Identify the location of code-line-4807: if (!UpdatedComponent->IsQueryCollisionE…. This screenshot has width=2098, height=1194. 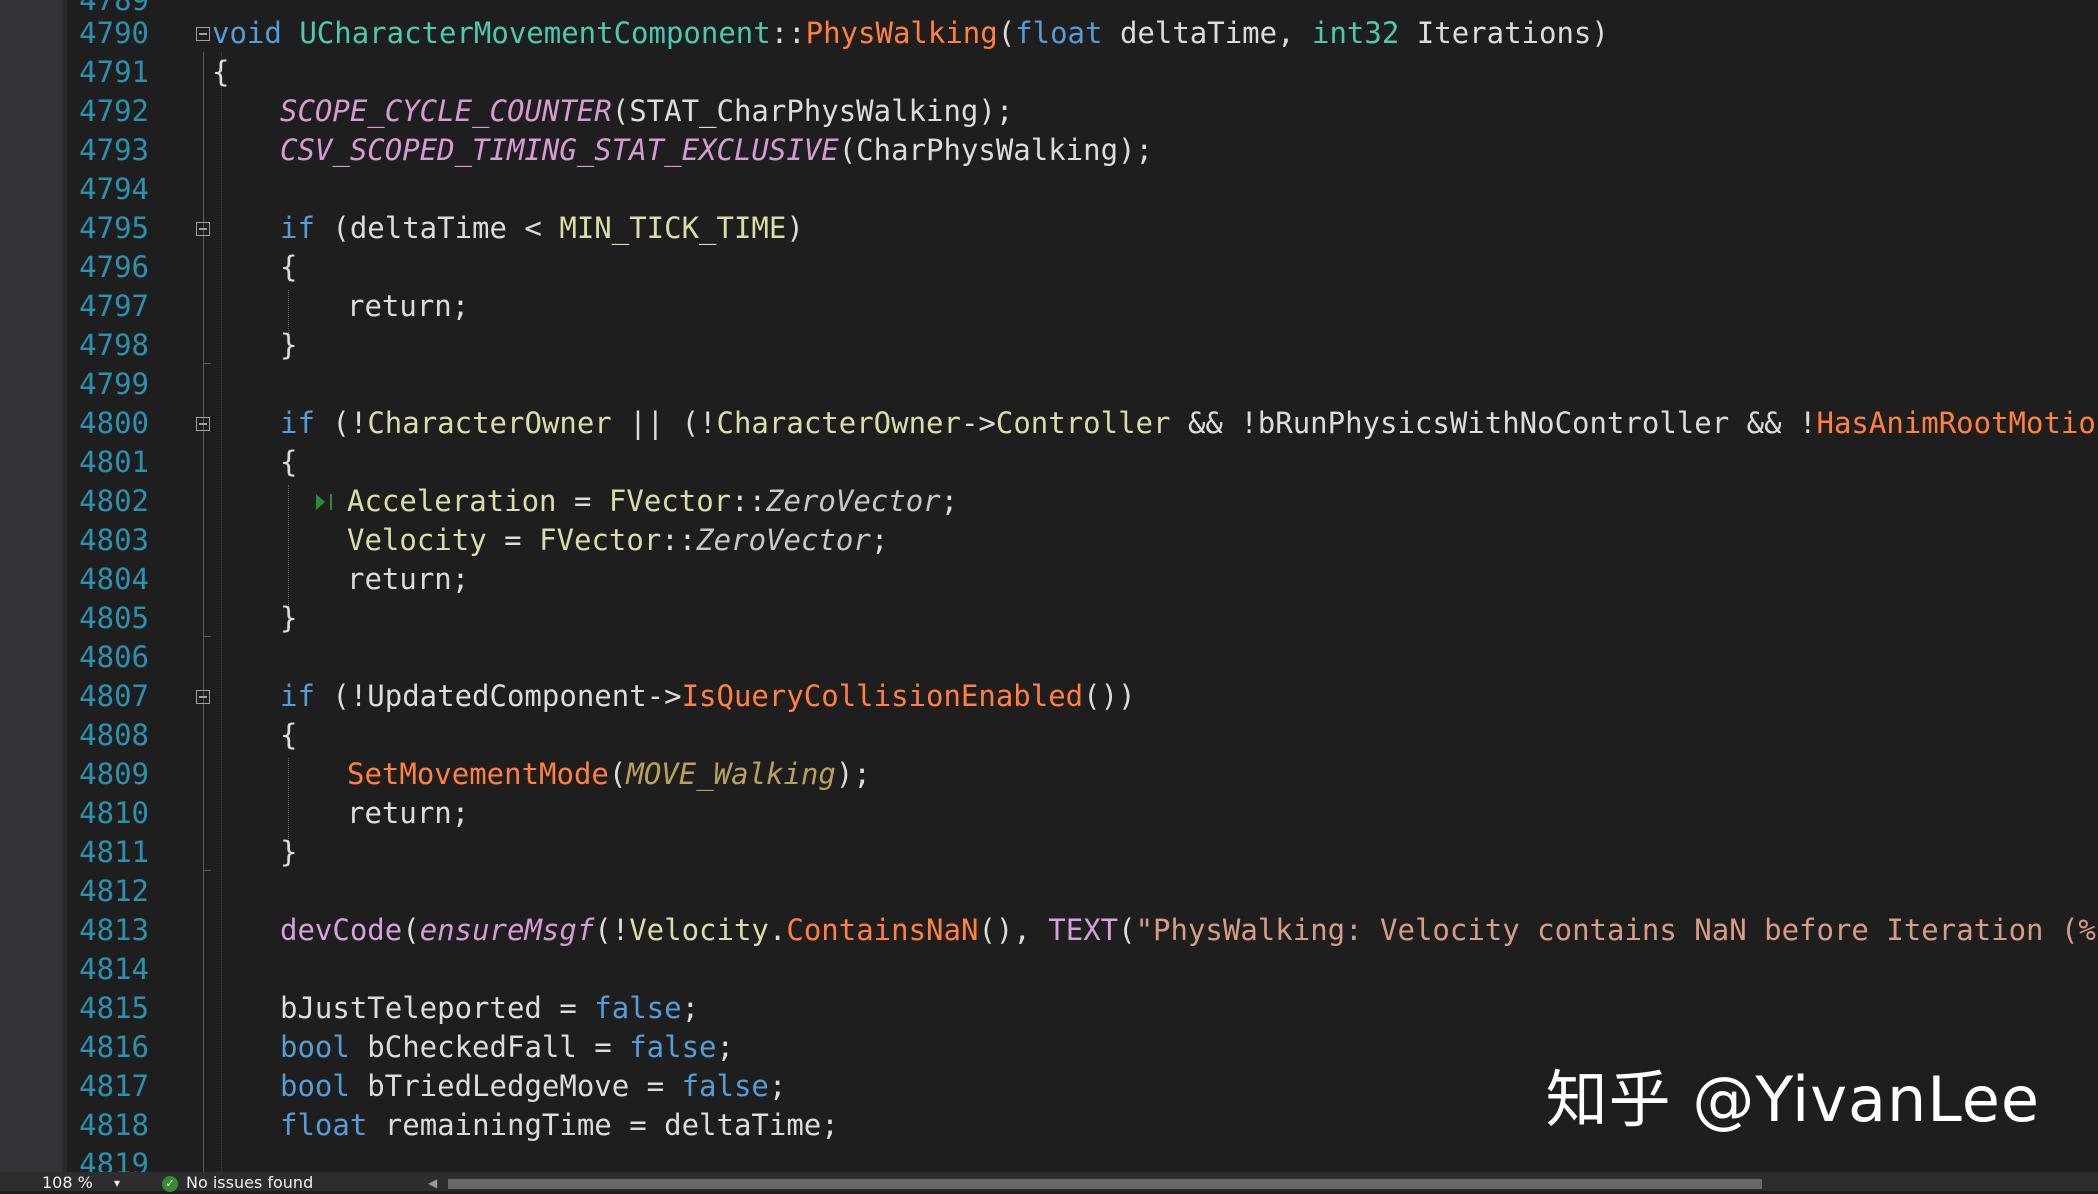
(708, 696).